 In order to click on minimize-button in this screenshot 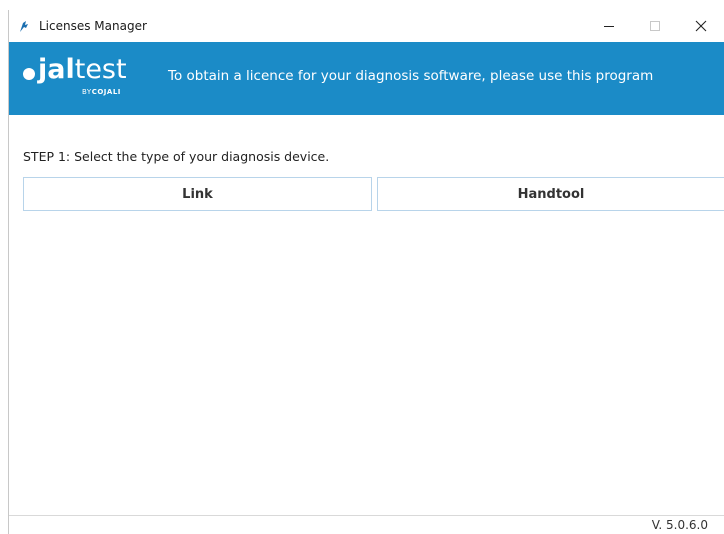, I will do `click(609, 26)`.